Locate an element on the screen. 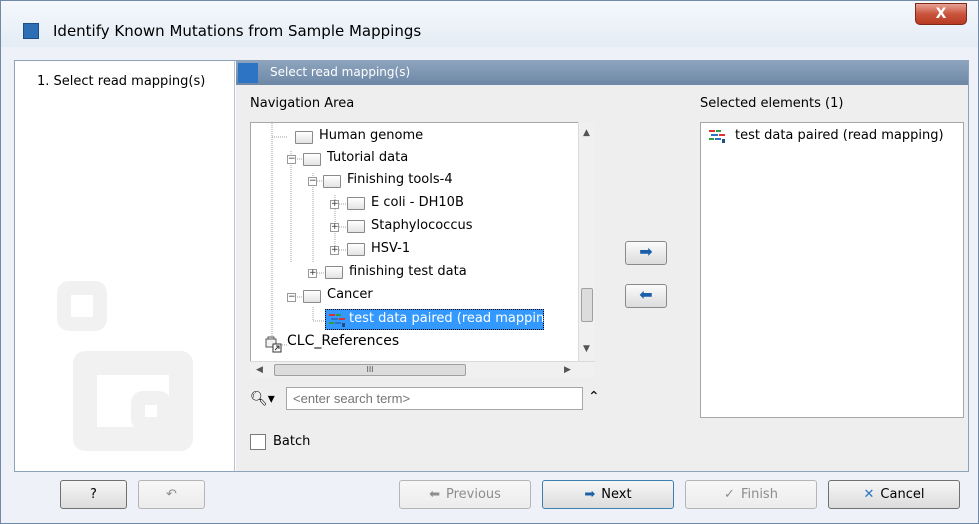 The image size is (979, 524). scroll-grip: III is located at coordinates (370, 369).